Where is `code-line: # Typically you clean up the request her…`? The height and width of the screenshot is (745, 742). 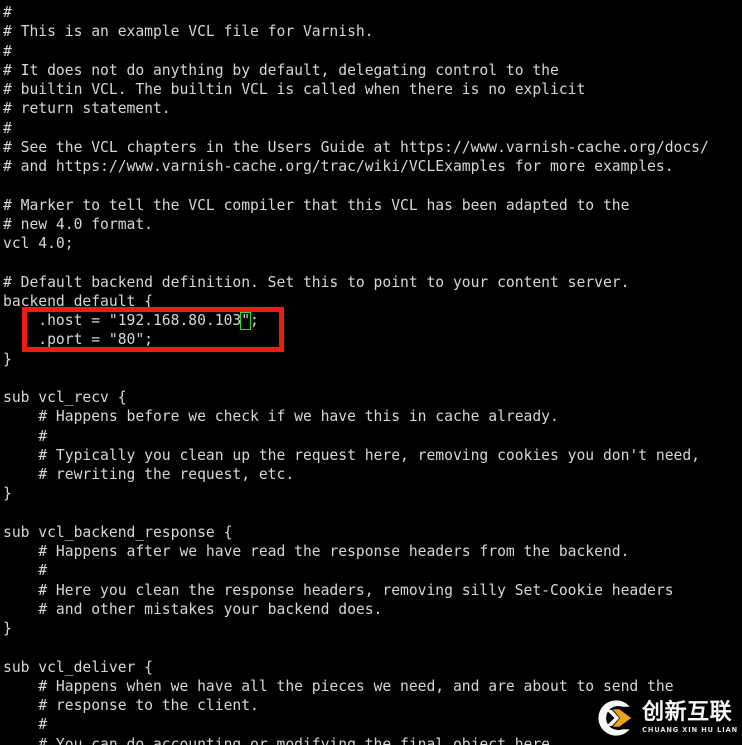
code-line: # Typically you clean up the request her… is located at coordinates (372, 455).